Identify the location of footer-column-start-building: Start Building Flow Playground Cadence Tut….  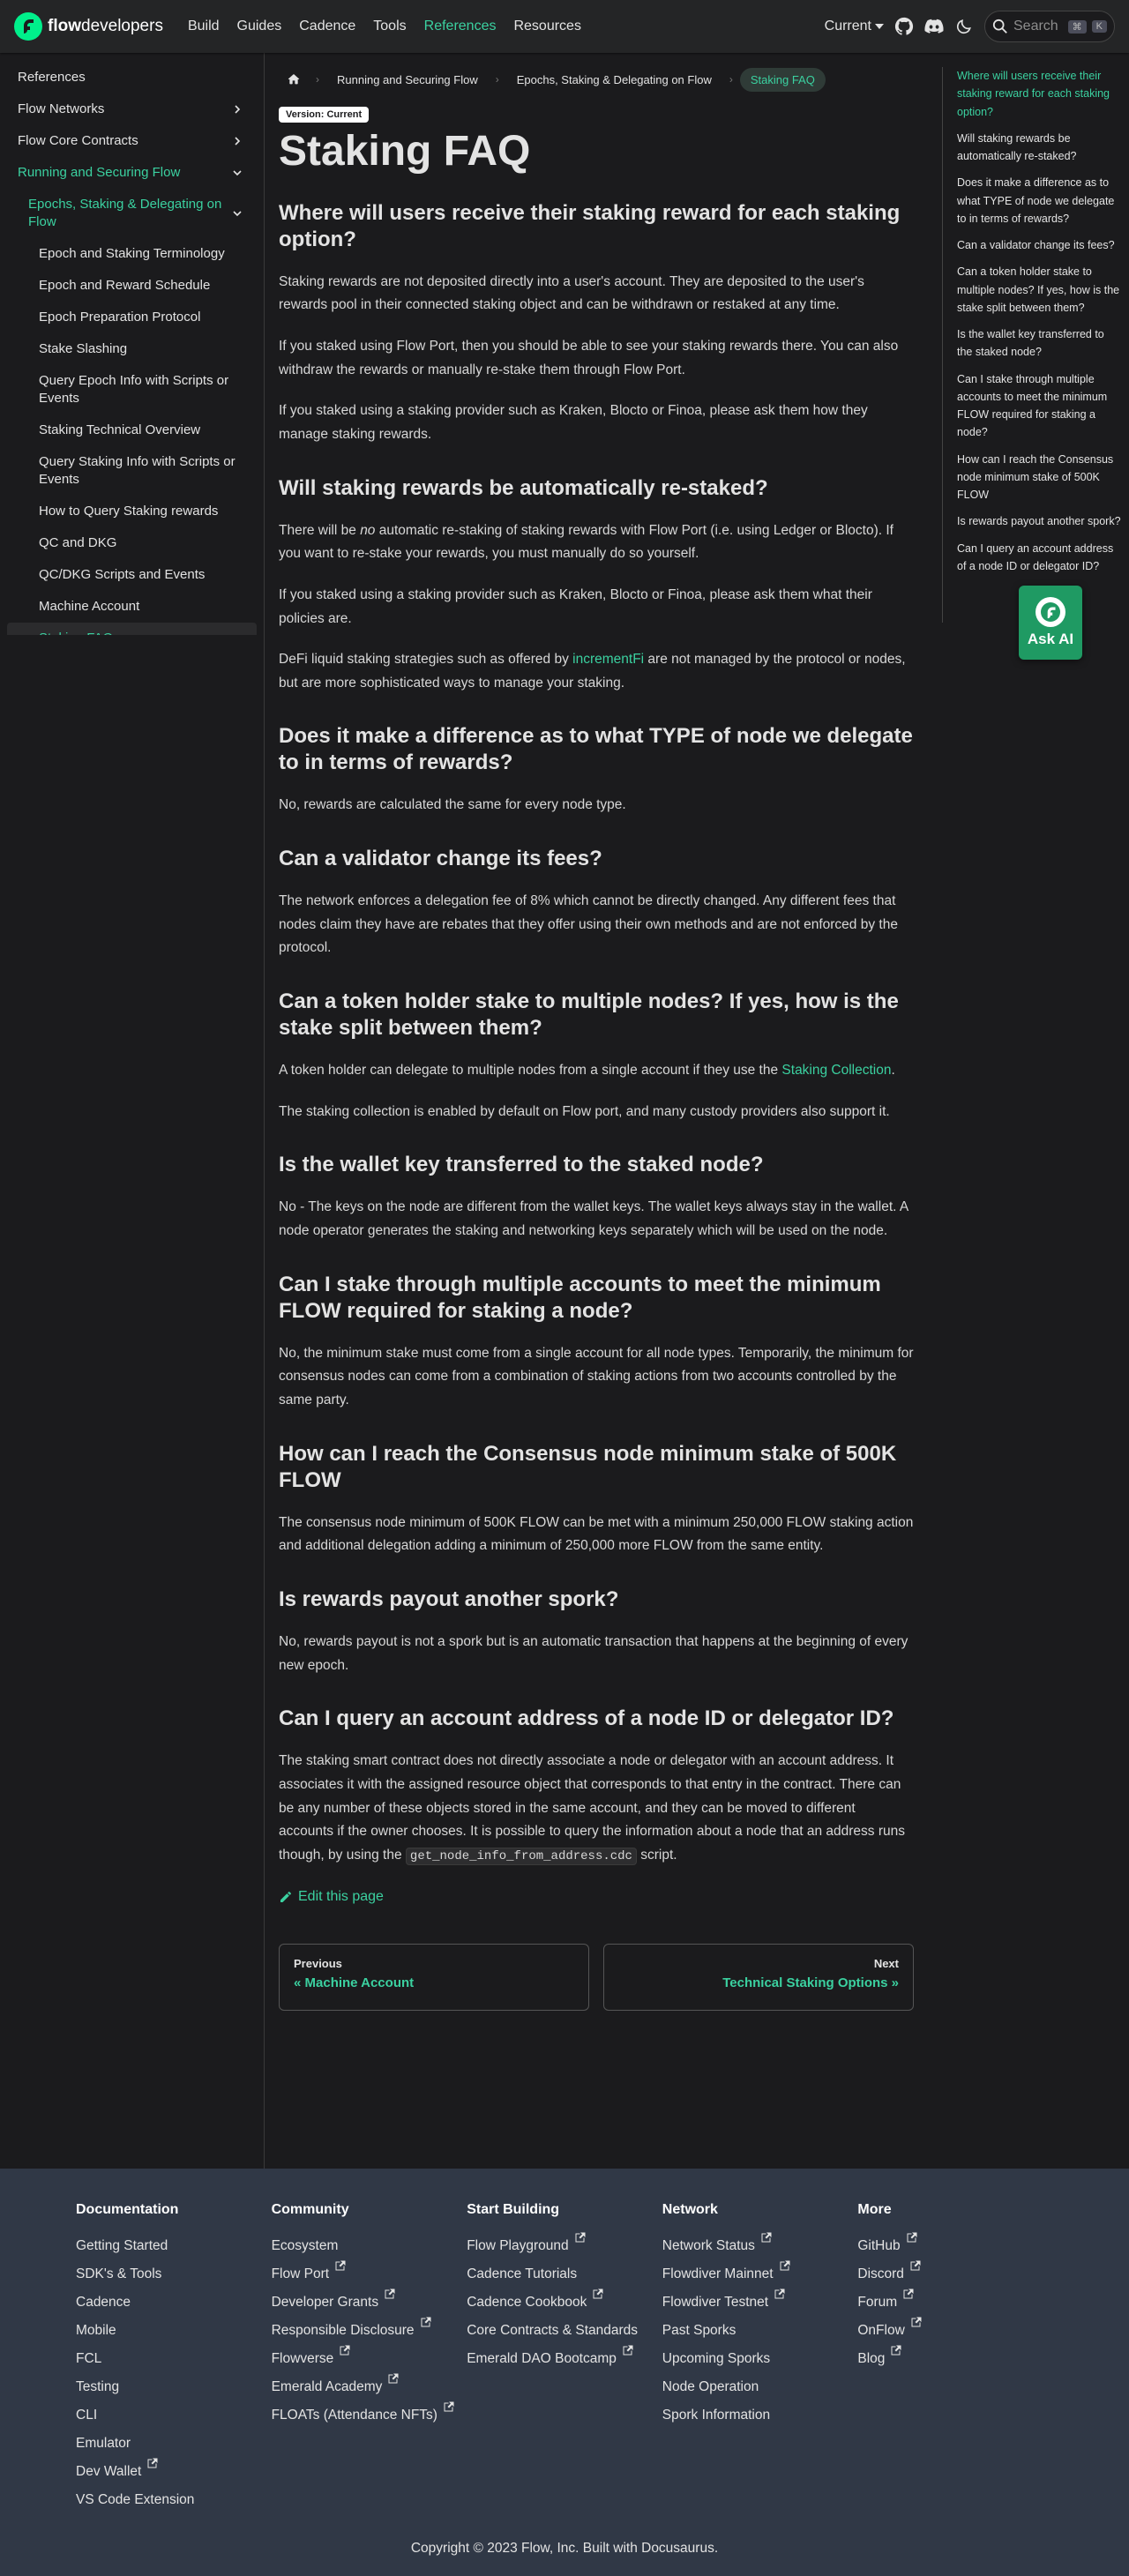
(564, 2358).